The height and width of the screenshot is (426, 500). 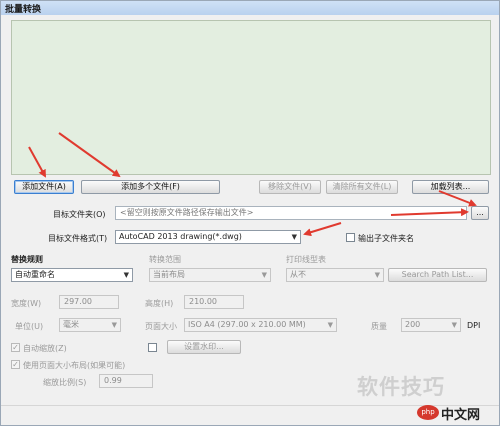 I want to click on dpi-label: DPI, so click(x=474, y=325).